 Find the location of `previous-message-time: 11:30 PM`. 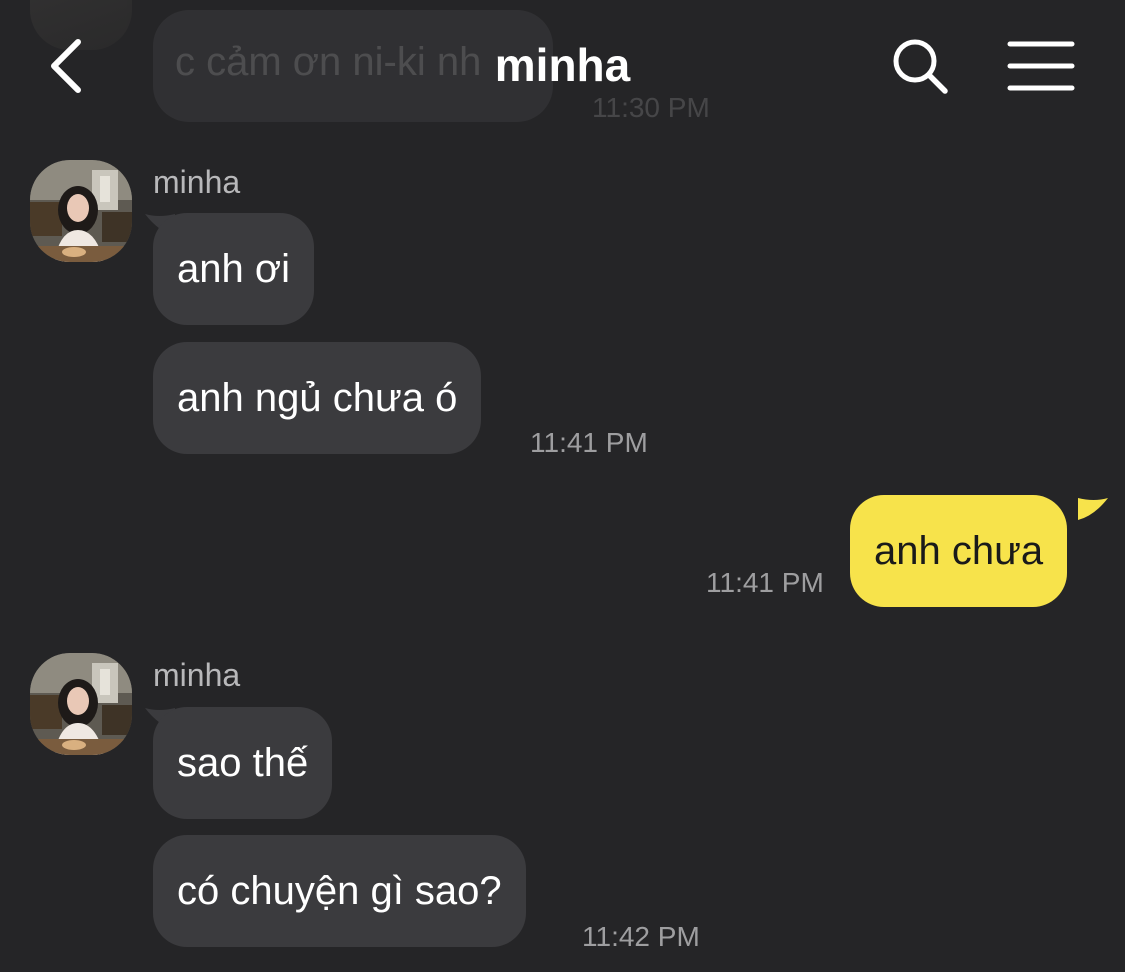

previous-message-time: 11:30 PM is located at coordinates (651, 107).